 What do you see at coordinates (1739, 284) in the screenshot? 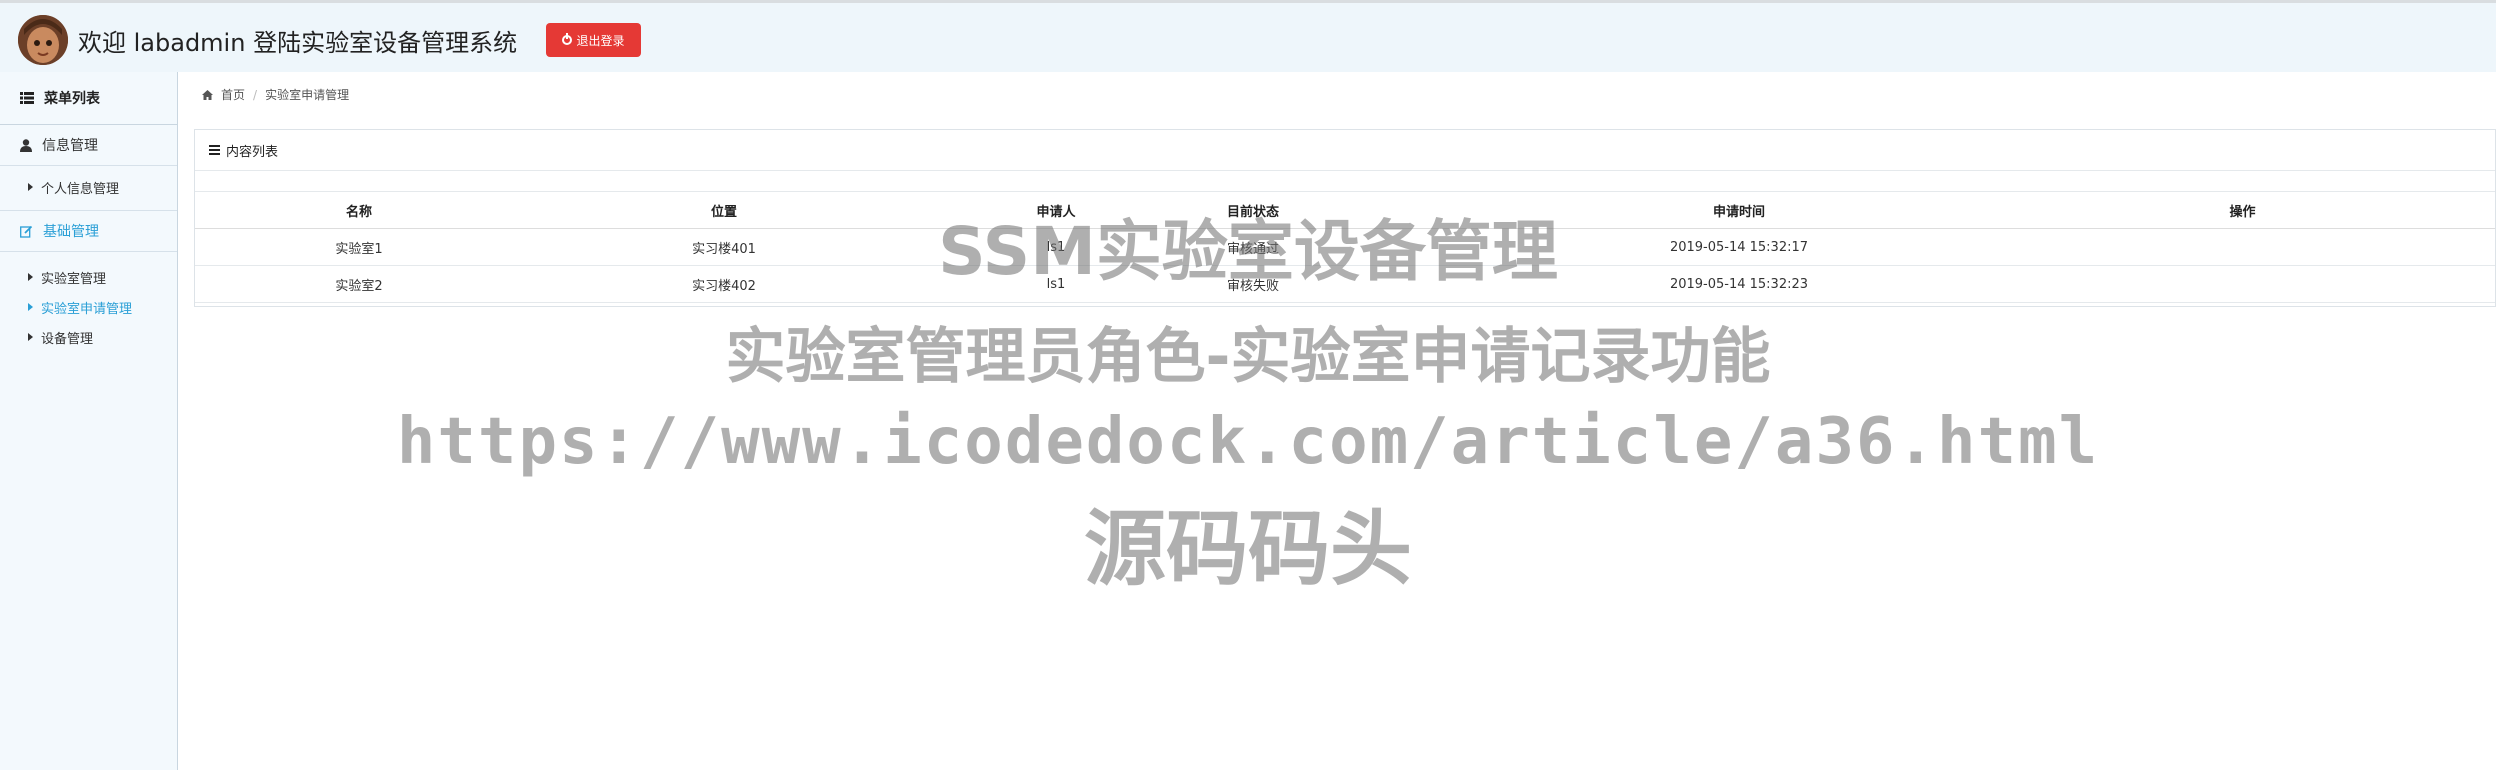
I see `cell-time: 2019-05-14 15:32:23` at bounding box center [1739, 284].